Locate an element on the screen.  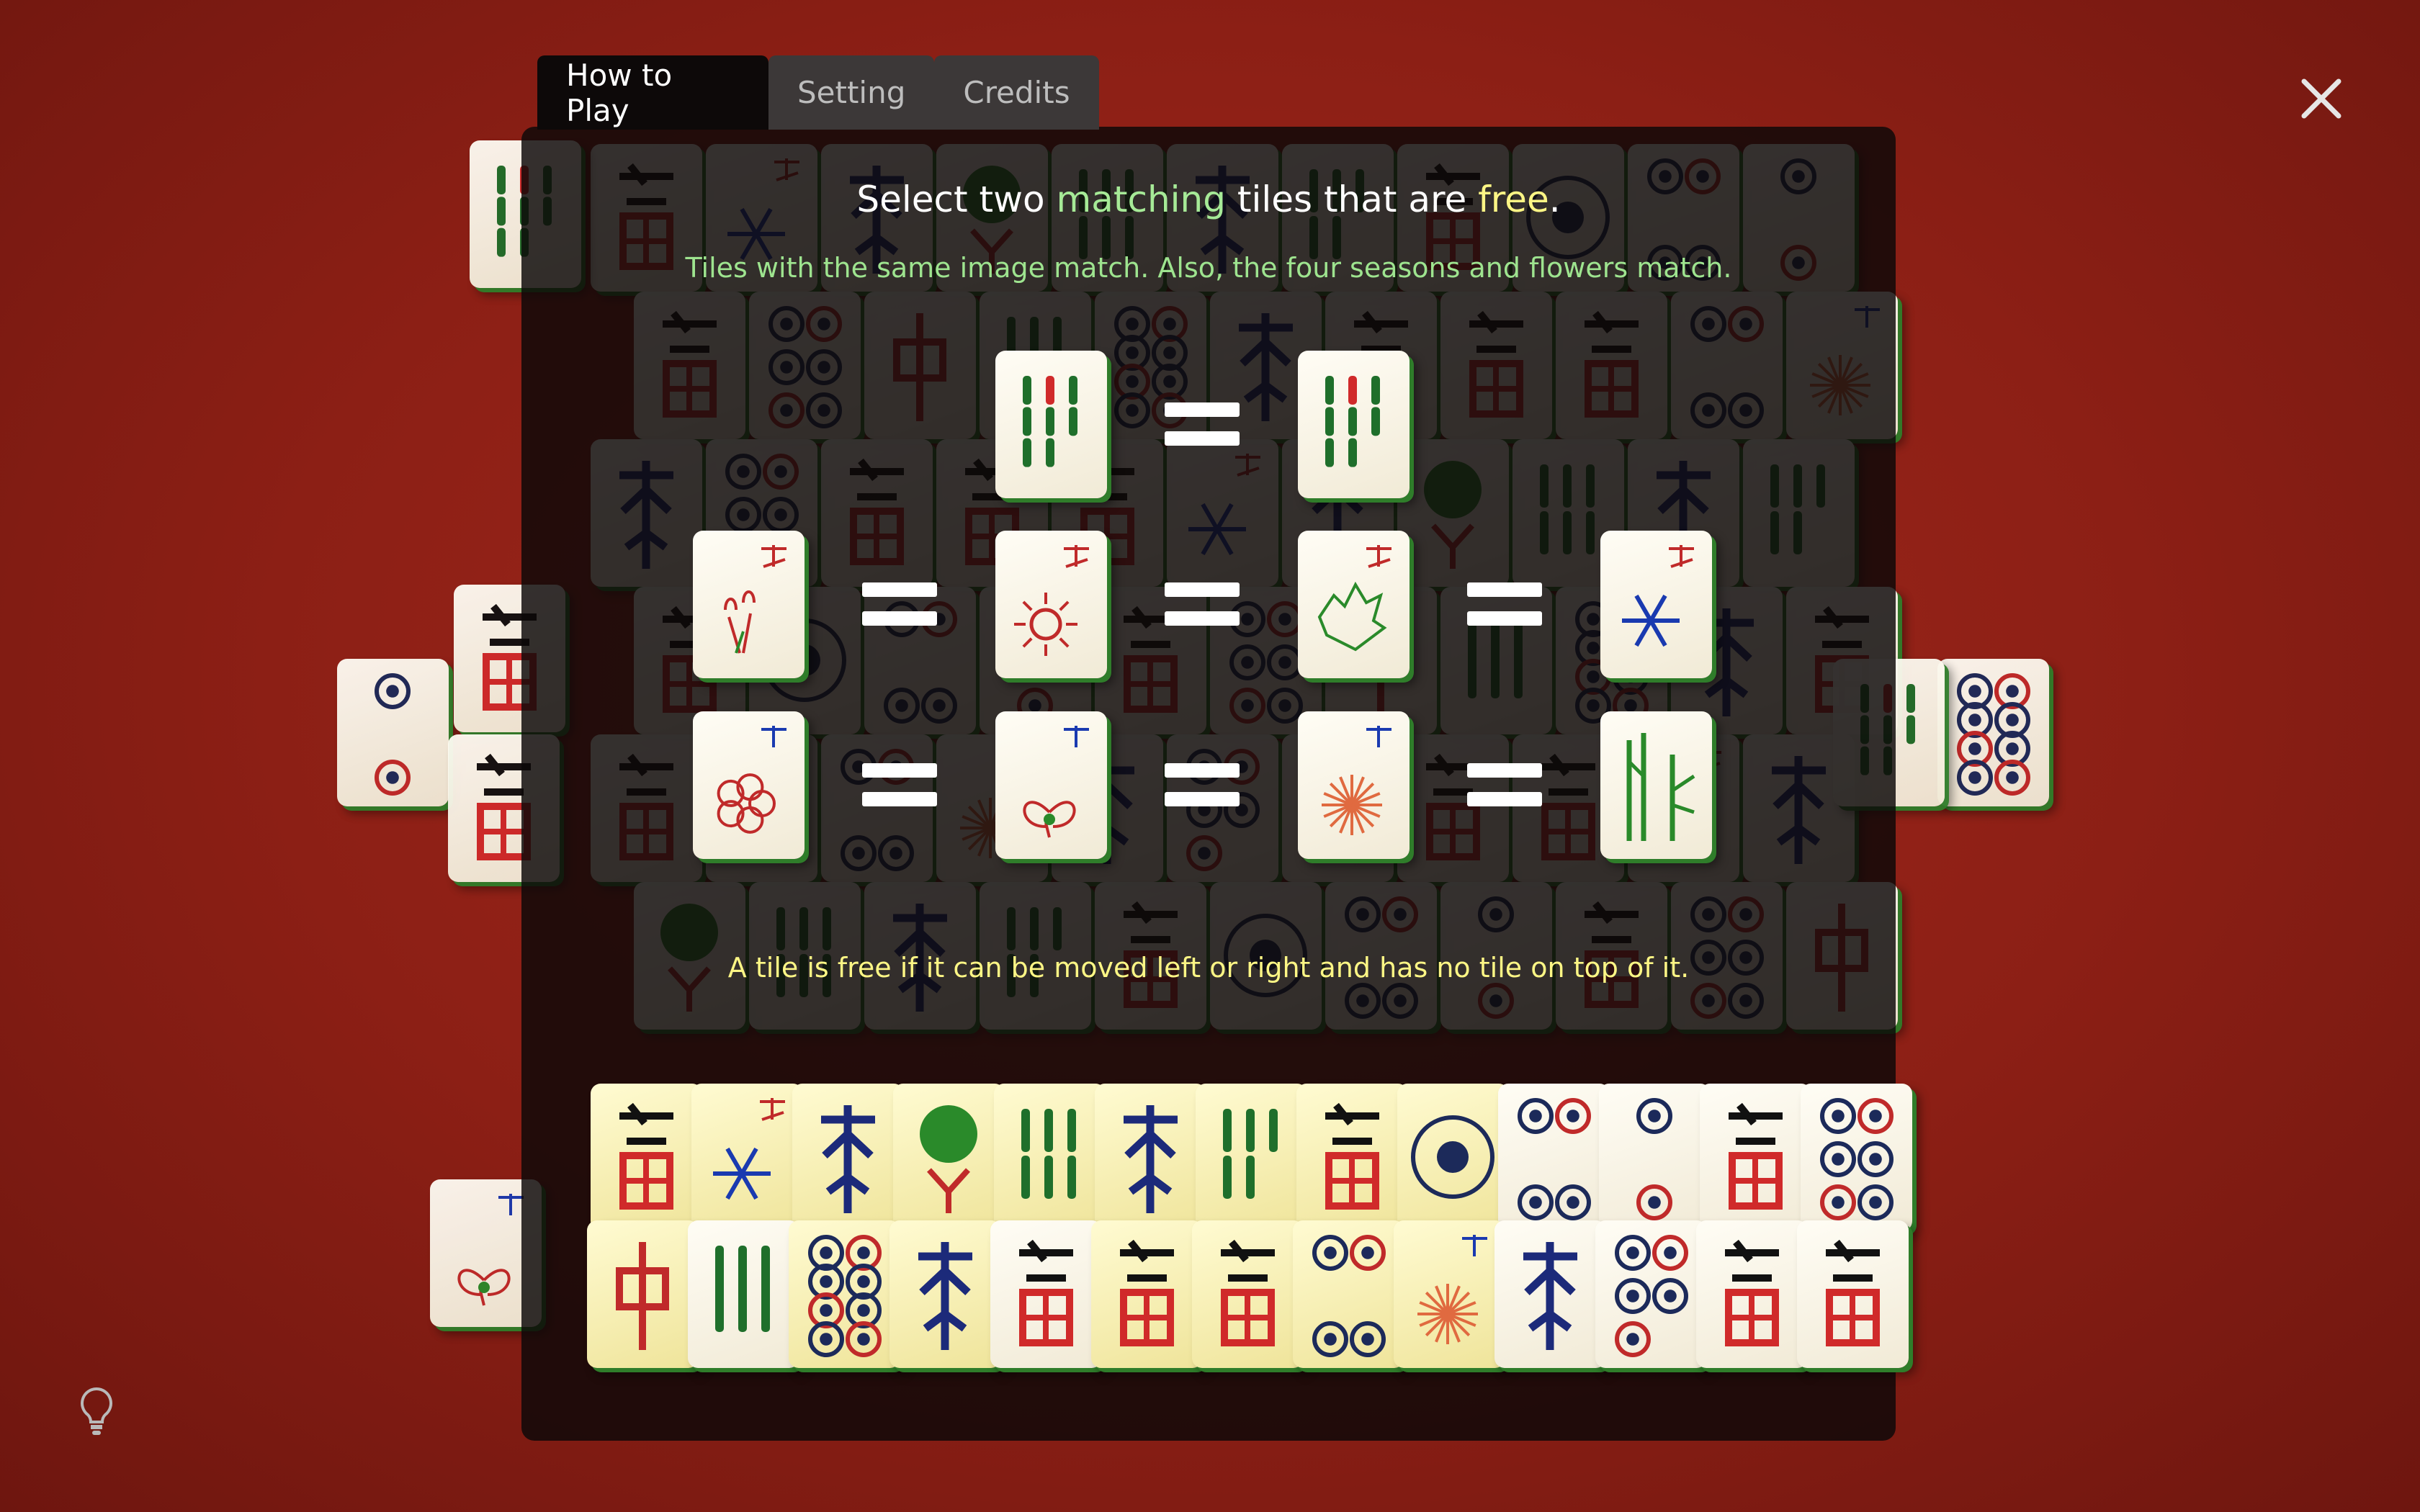
title-text: Select two is located at coordinates (956, 199).